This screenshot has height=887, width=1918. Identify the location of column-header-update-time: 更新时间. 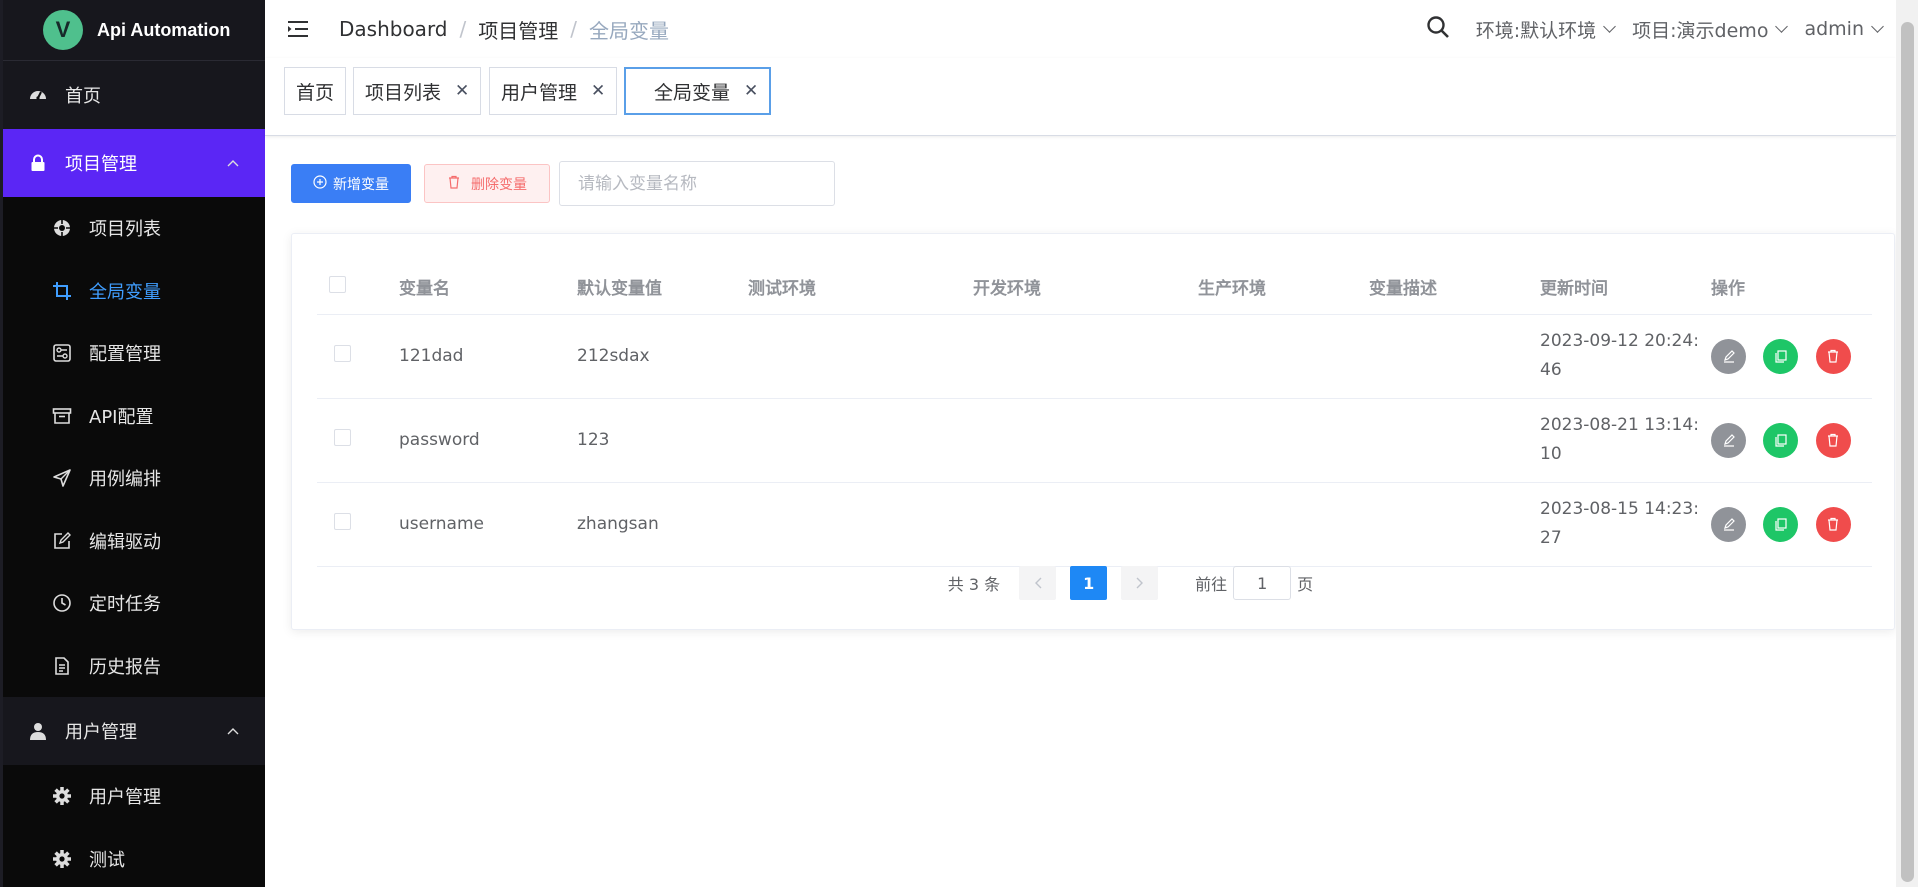
(1625, 287).